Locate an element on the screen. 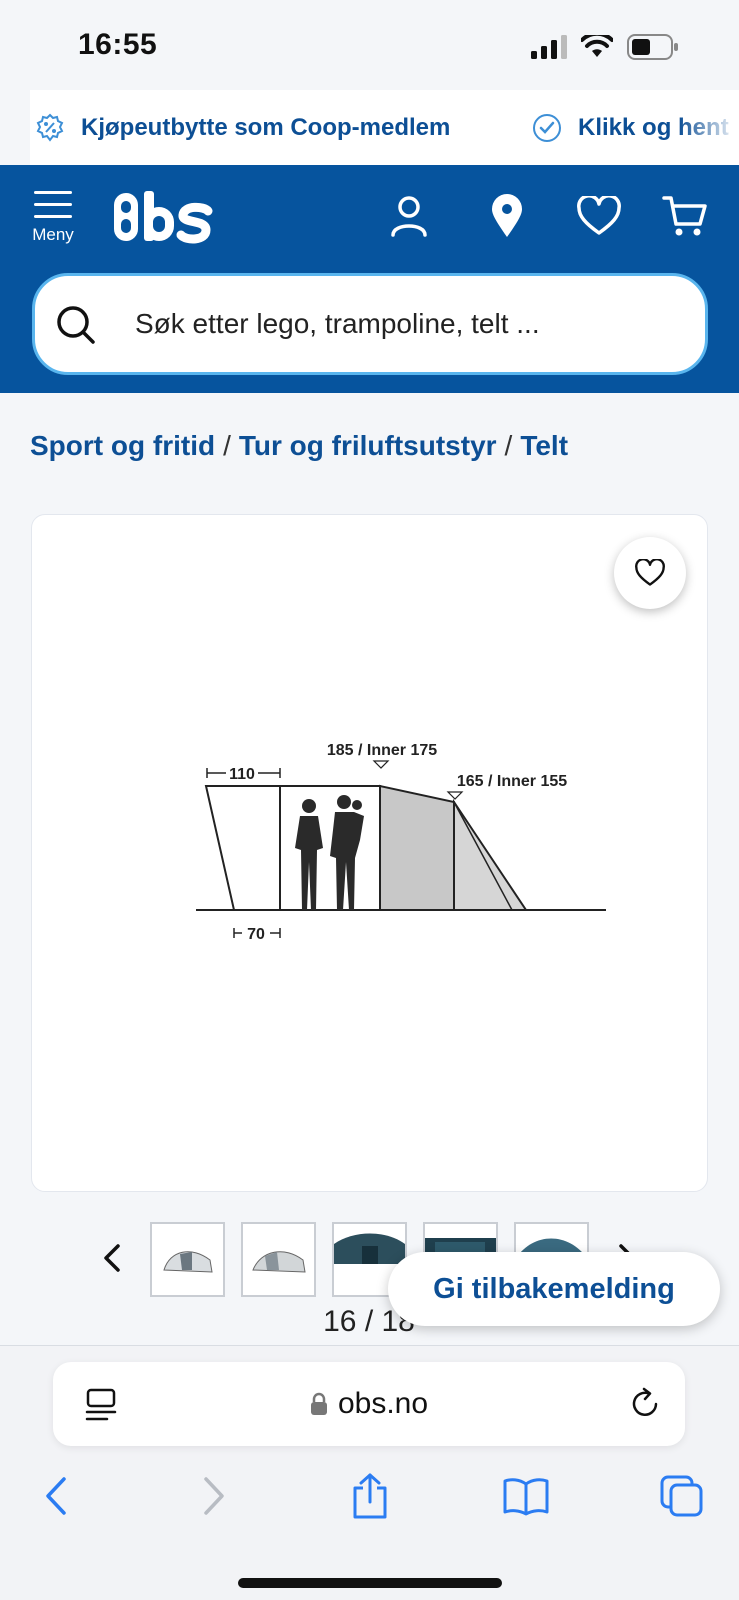 This screenshot has height=1600, width=739. breadcrumb-tur: Tur og friluftsutstyr is located at coordinates (368, 445).